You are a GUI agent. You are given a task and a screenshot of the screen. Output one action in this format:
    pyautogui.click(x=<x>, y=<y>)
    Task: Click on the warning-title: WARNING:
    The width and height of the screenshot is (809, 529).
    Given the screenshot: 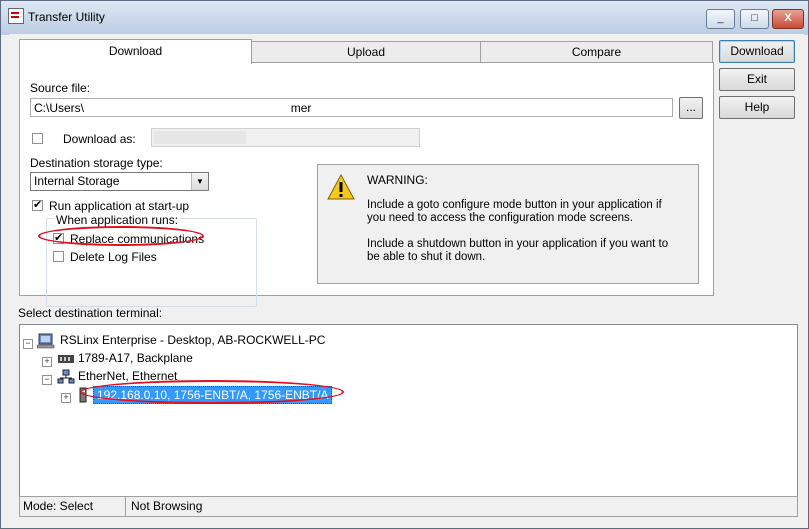 What is the action you would take?
    pyautogui.click(x=397, y=180)
    